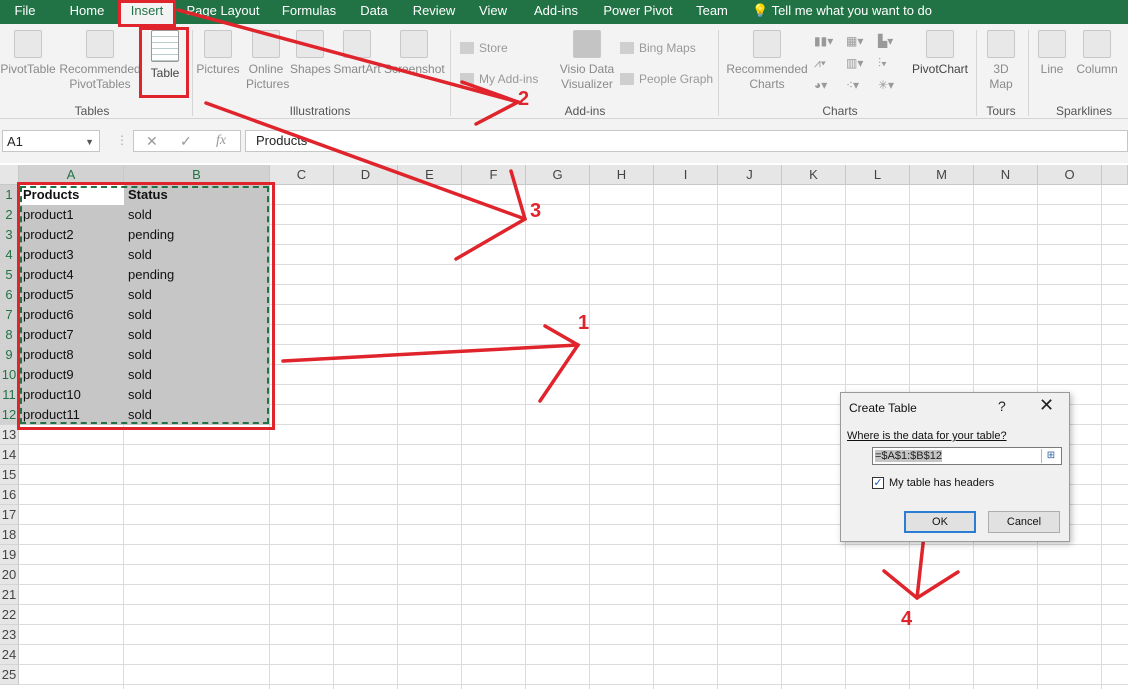 This screenshot has height=689, width=1128. What do you see at coordinates (320, 111) in the screenshot?
I see `group-illustrations-label: Illustrations` at bounding box center [320, 111].